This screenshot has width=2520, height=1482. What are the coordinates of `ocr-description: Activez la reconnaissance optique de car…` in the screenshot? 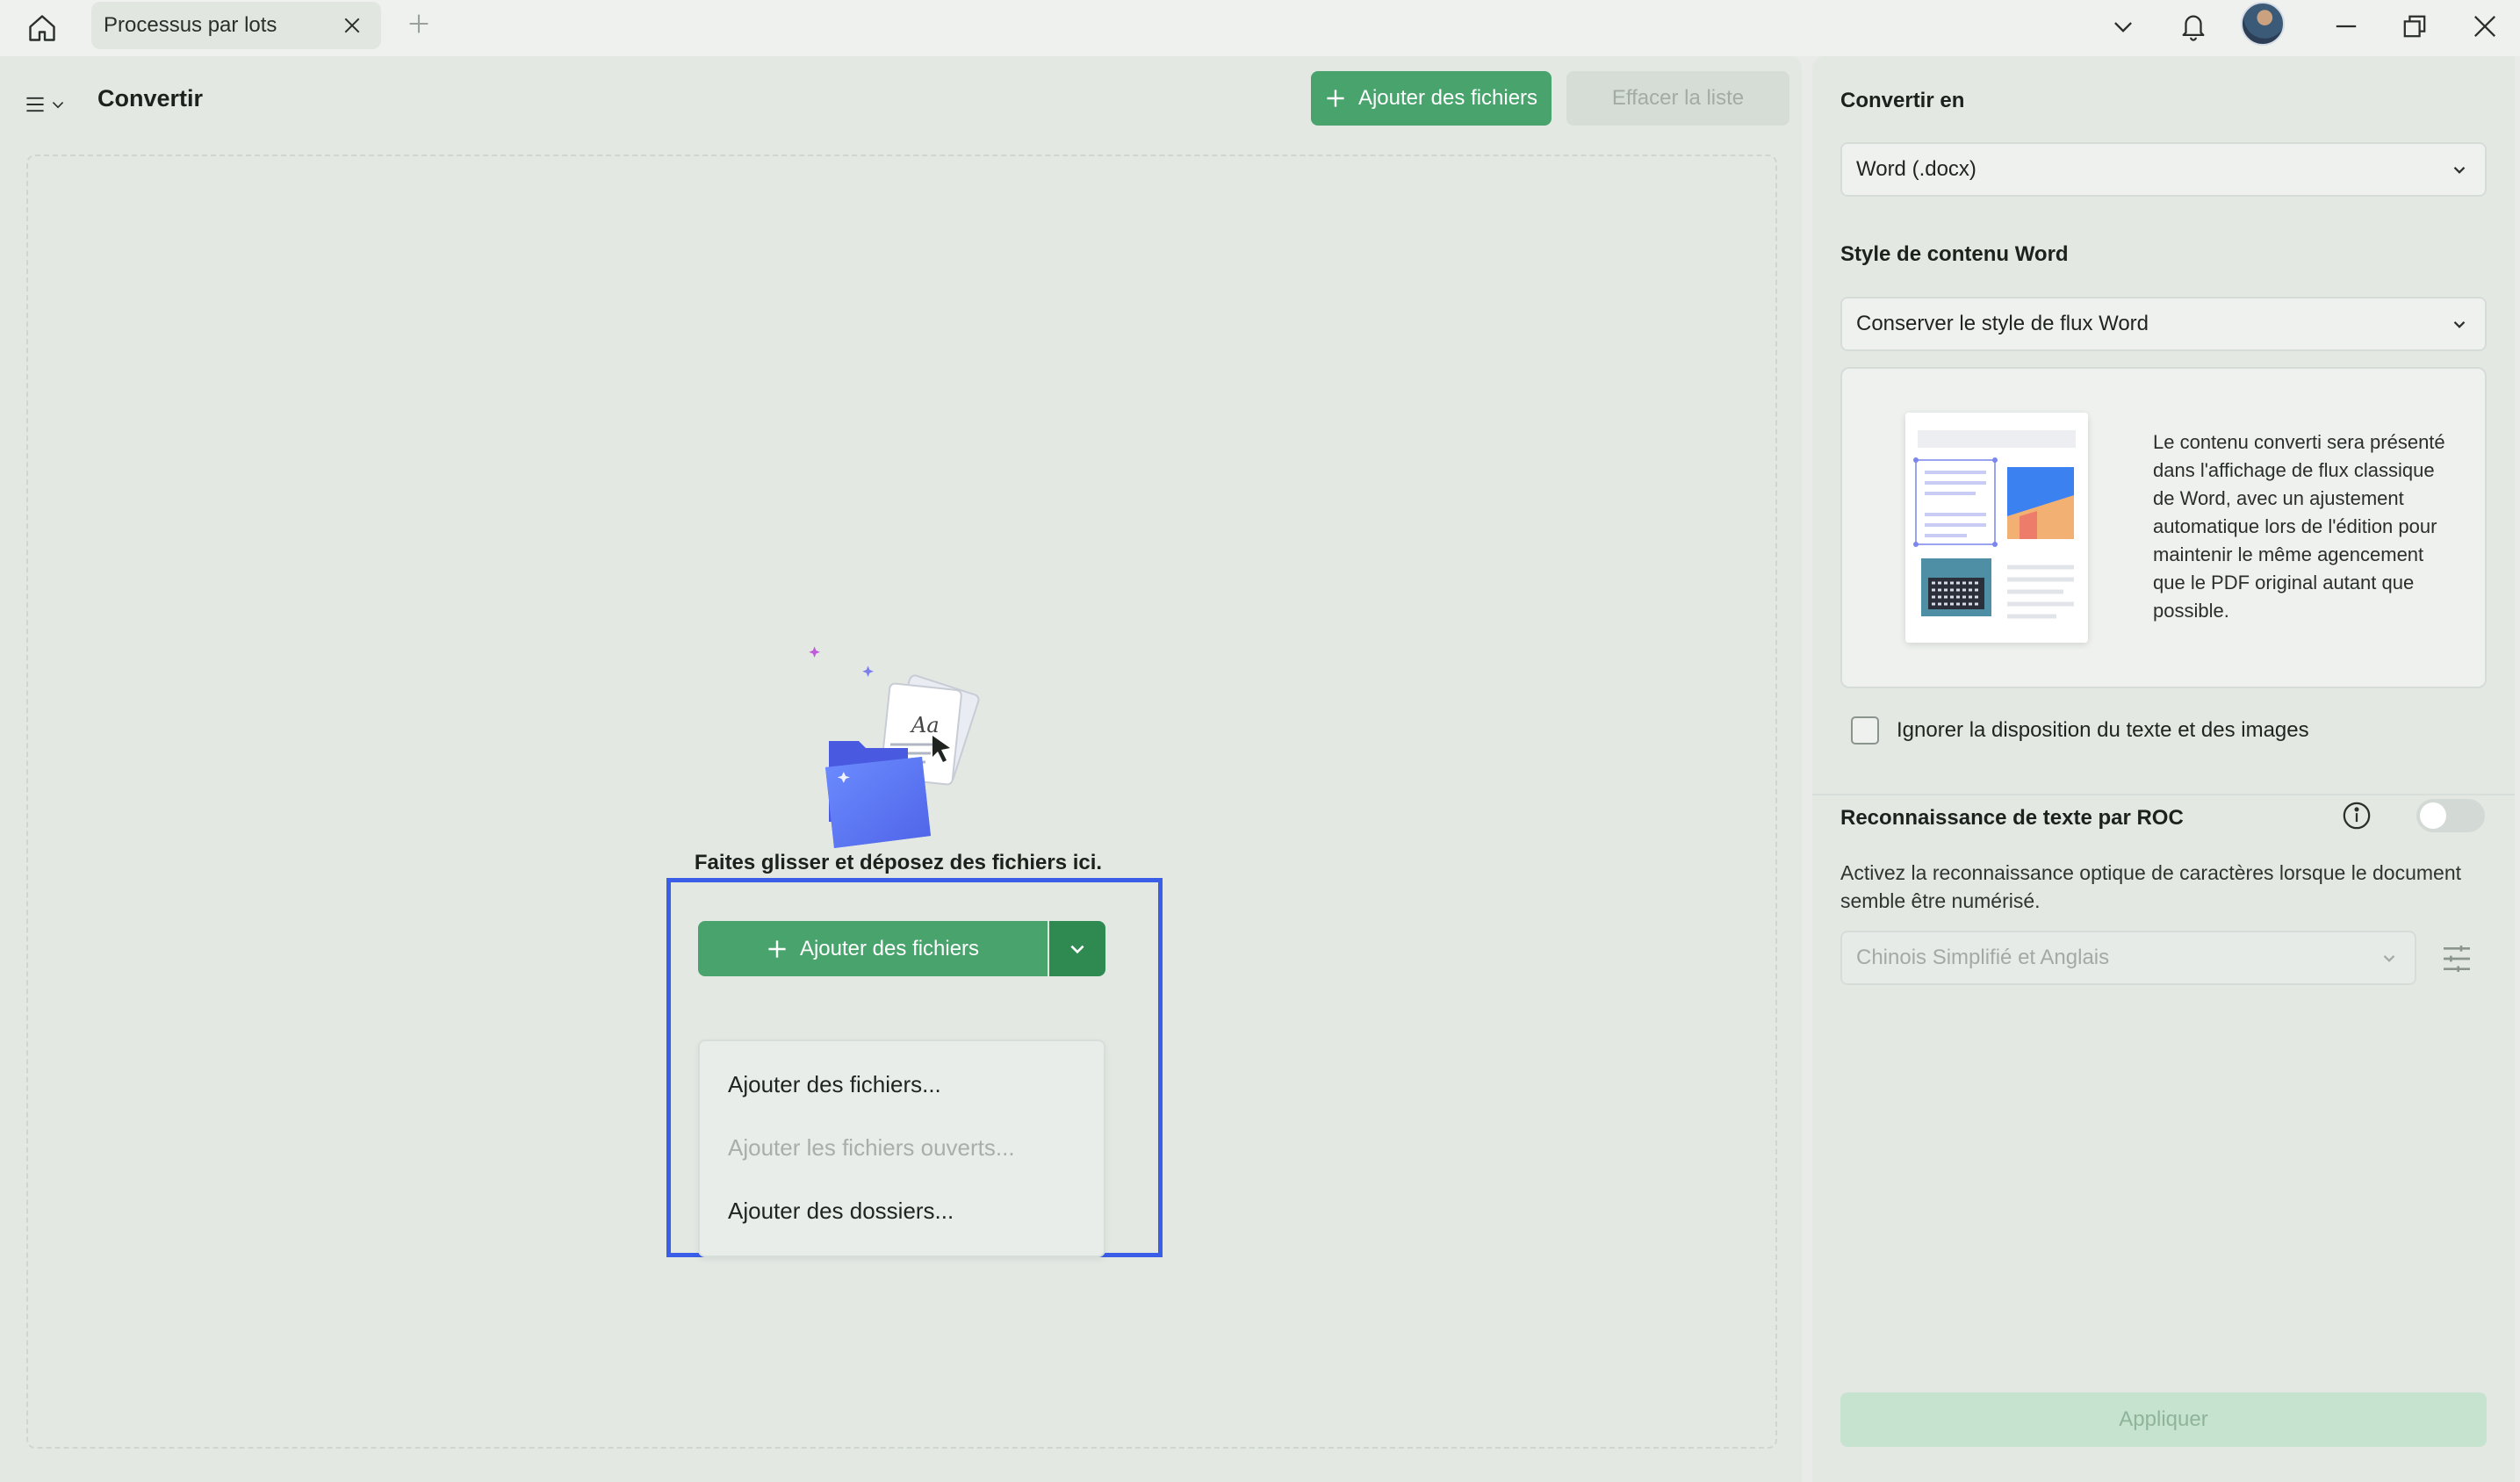 It's located at (2151, 886).